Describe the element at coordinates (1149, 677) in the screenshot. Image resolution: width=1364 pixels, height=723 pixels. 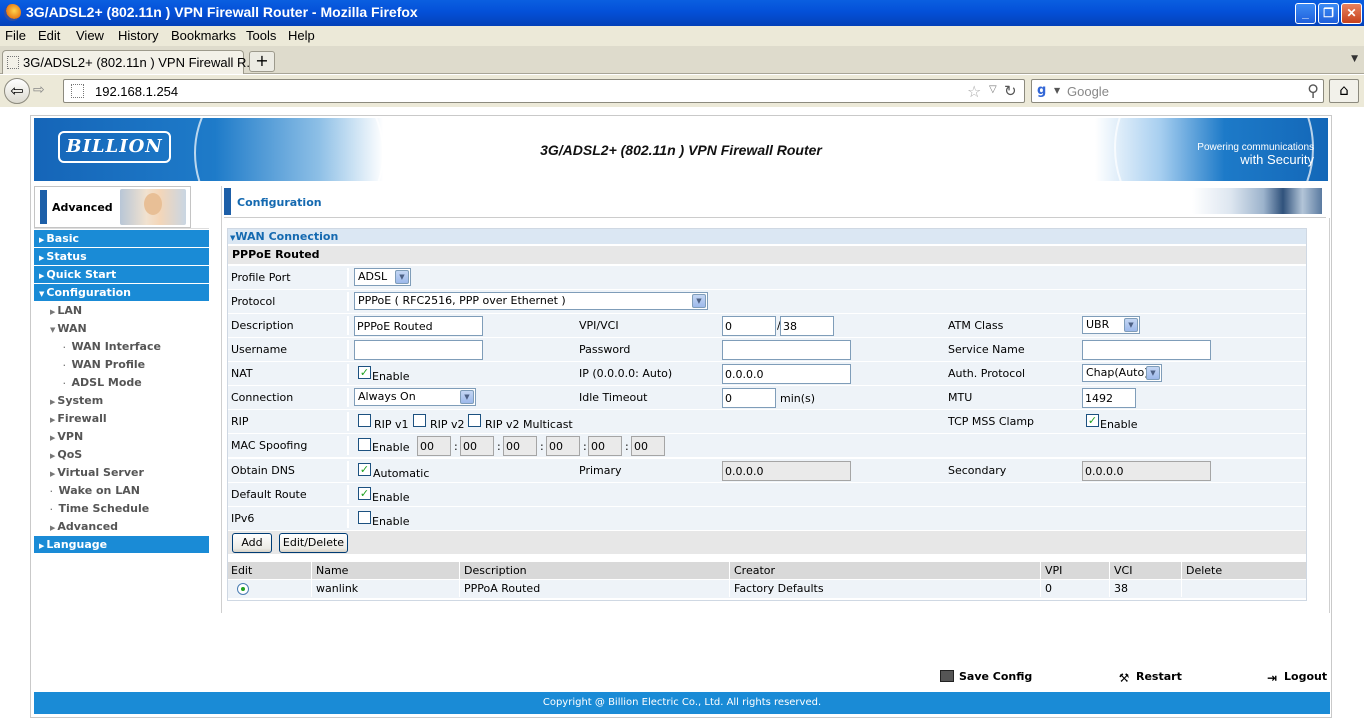
I see `restart-link: ⚒ Restart` at that location.